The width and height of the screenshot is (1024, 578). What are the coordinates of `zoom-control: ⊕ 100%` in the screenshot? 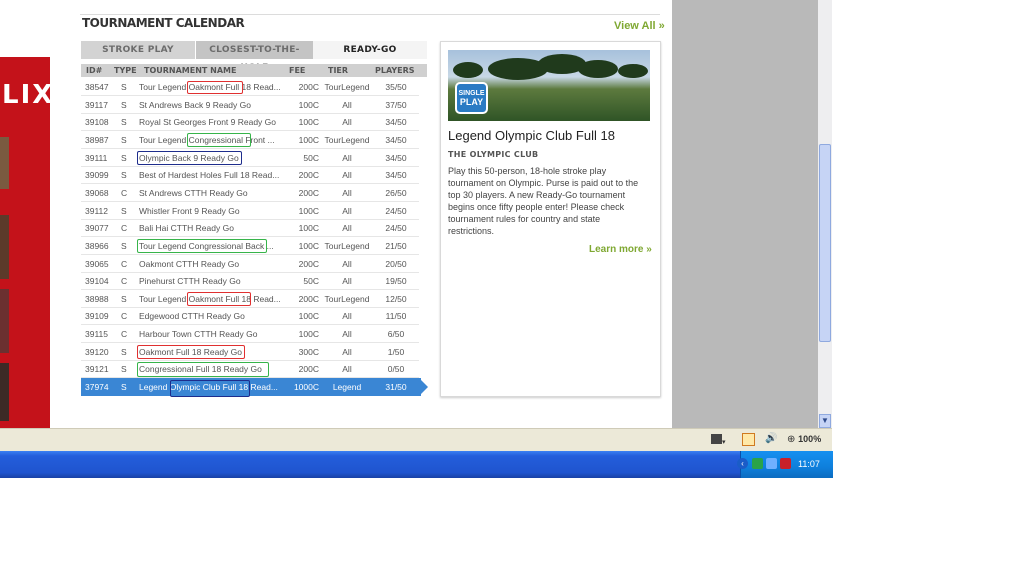 It's located at (807, 439).